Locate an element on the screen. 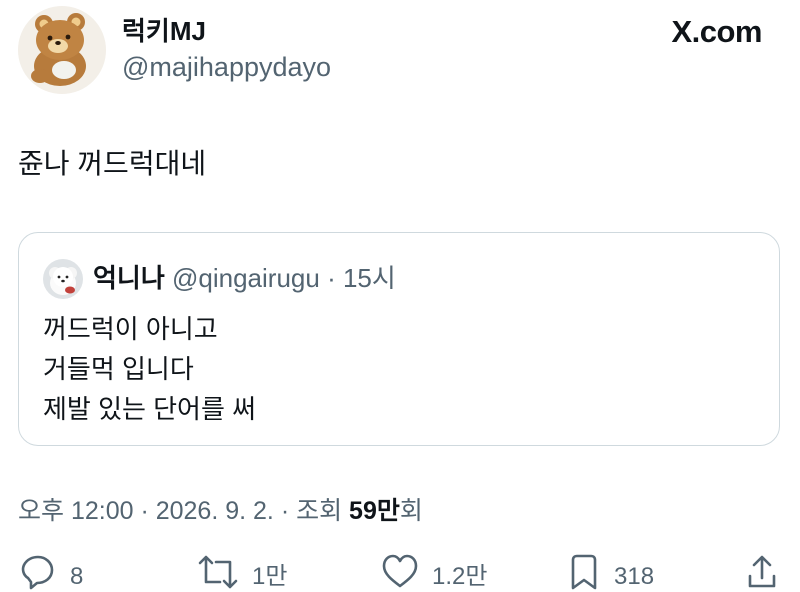 This screenshot has width=800, height=592. heart-icon is located at coordinates (400, 571).